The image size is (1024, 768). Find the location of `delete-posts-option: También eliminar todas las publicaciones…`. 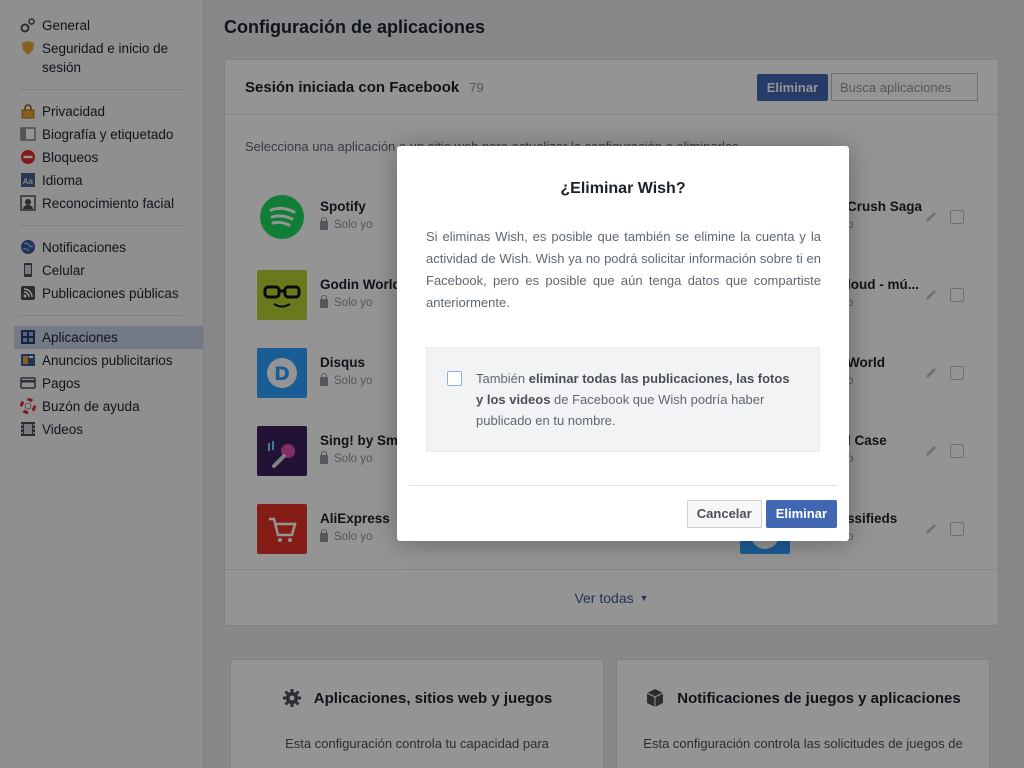

delete-posts-option: También eliminar todas las publicaciones… is located at coordinates (623, 399).